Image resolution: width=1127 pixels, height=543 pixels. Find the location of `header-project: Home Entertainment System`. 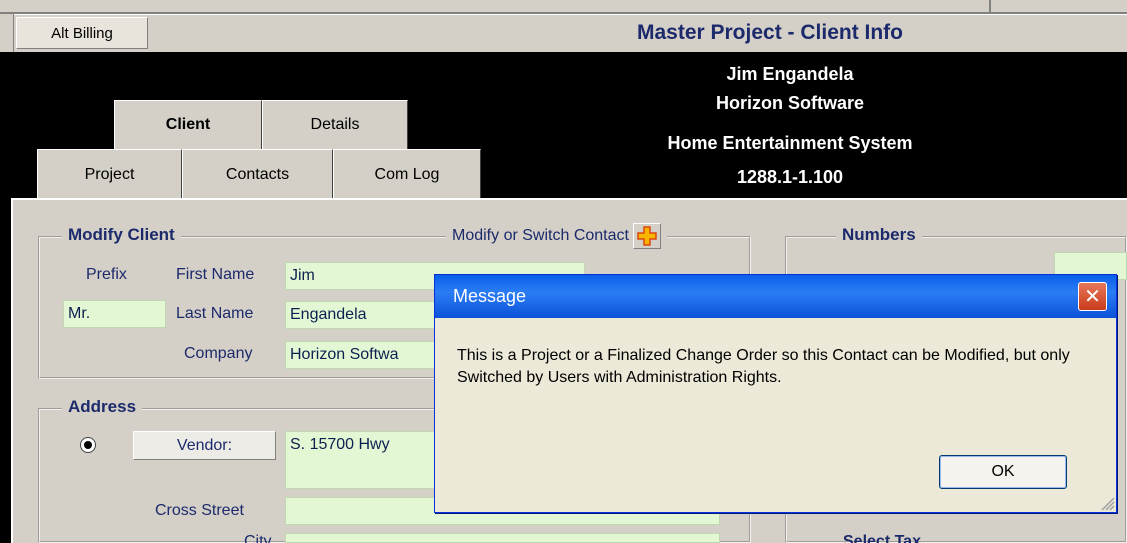

header-project: Home Entertainment System is located at coordinates (790, 143).